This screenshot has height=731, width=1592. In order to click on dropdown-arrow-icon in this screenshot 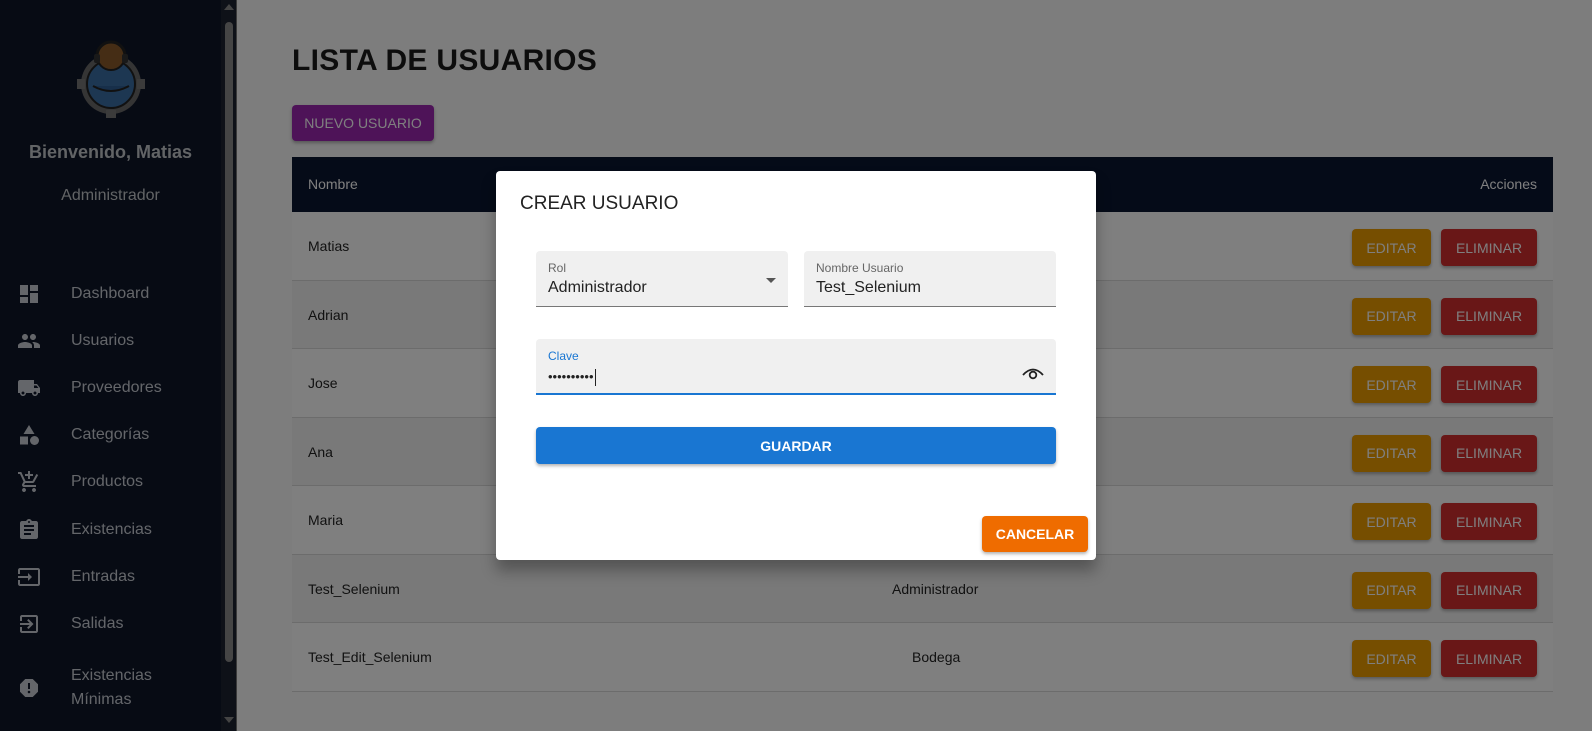, I will do `click(771, 280)`.